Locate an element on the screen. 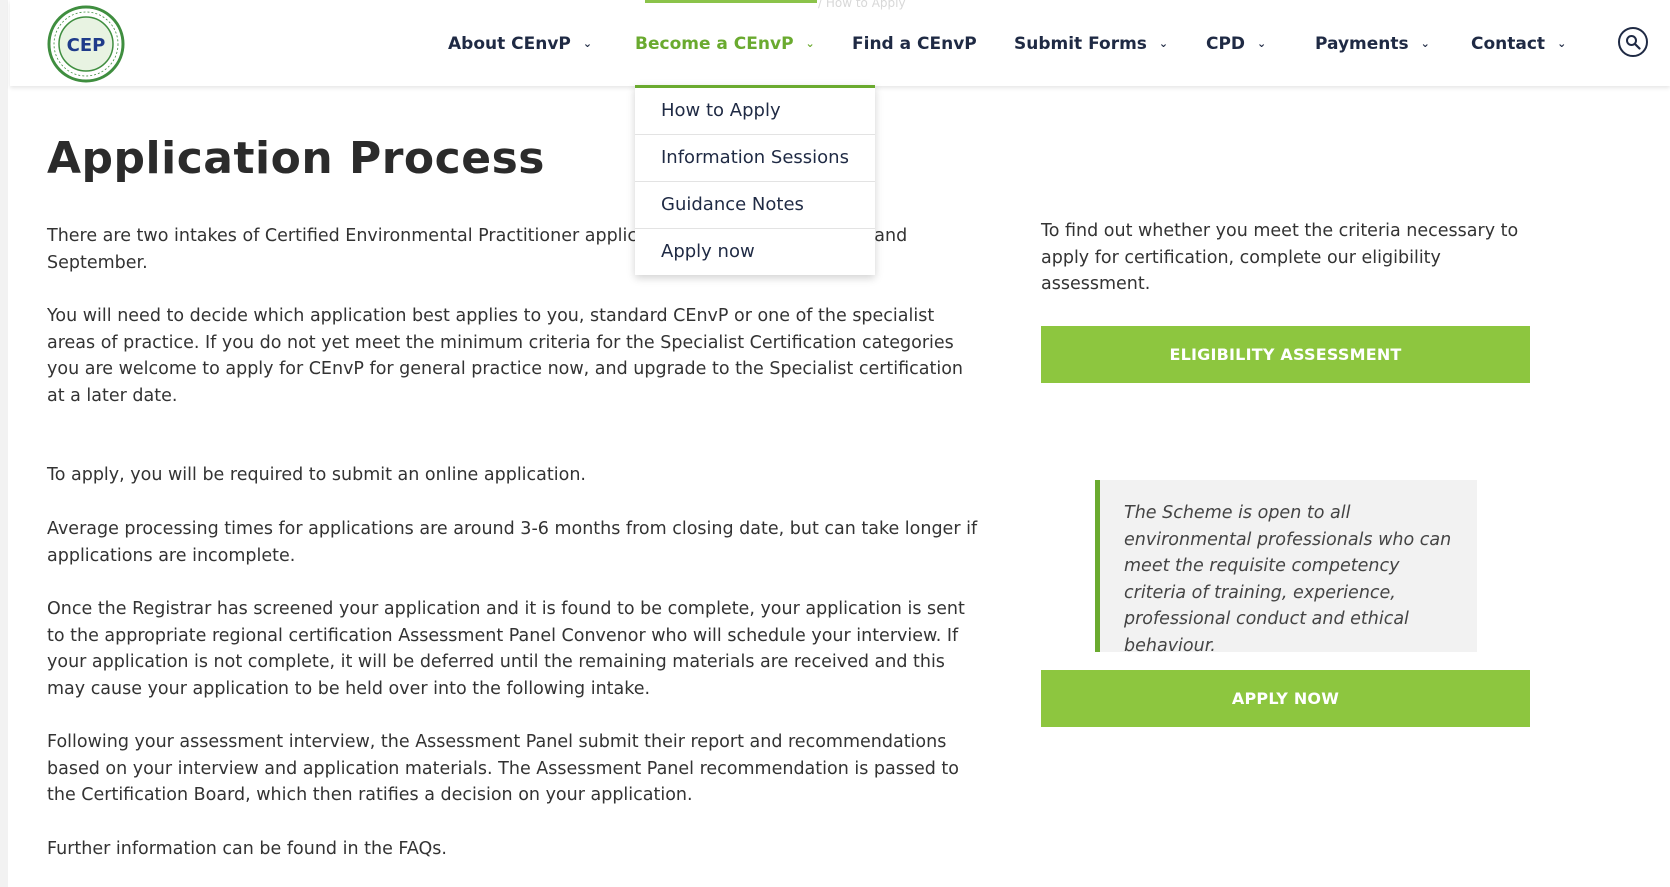 The image size is (1670, 887). dropdown-item-how-to-apply: How to Apply is located at coordinates (755, 111).